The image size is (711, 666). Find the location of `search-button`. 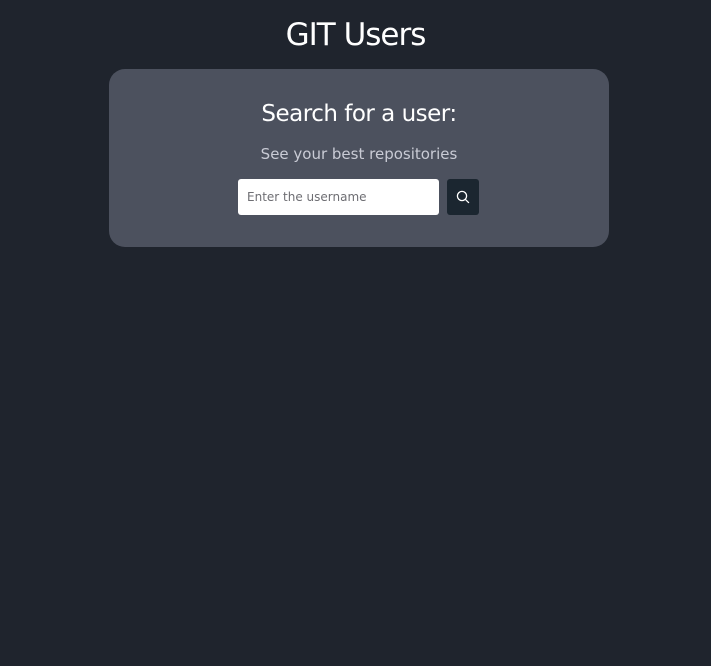

search-button is located at coordinates (463, 197).